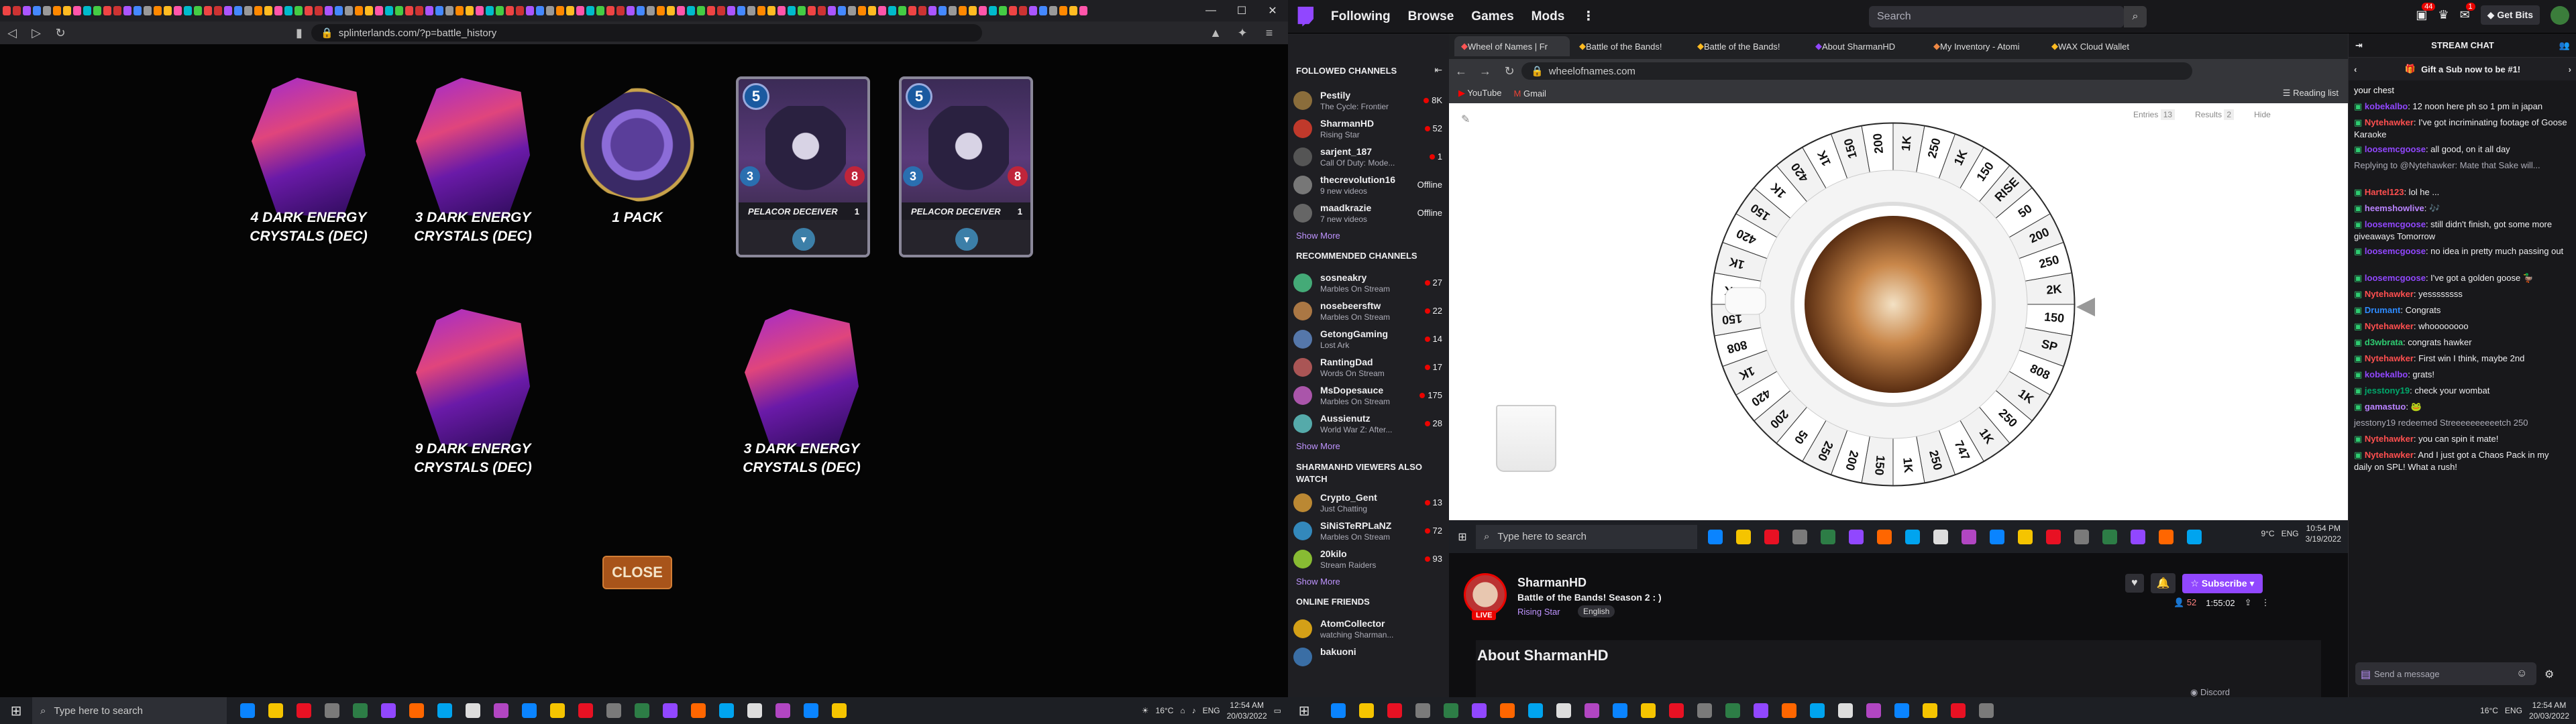 This screenshot has height=724, width=2576. Describe the element at coordinates (1856, 71) in the screenshot. I see `inner-address-bar: 🔒 wheelofnames.com` at that location.